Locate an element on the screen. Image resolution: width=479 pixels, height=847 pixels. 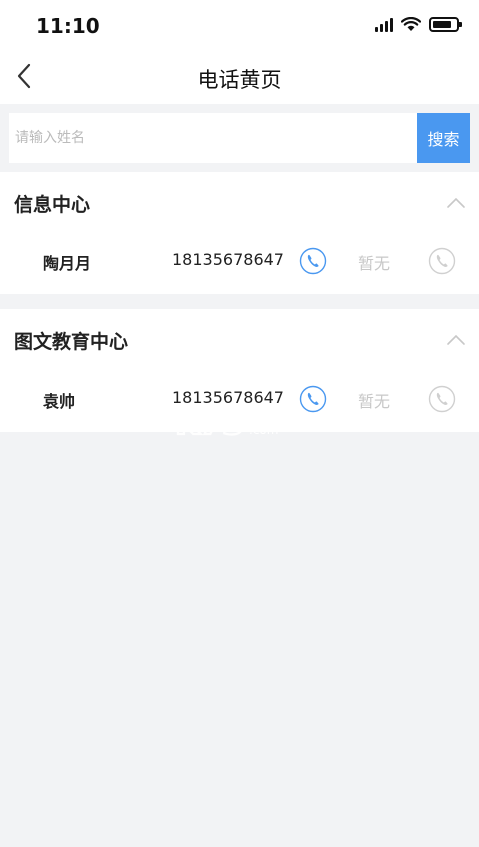
status-time: 11:10 is located at coordinates (68, 26).